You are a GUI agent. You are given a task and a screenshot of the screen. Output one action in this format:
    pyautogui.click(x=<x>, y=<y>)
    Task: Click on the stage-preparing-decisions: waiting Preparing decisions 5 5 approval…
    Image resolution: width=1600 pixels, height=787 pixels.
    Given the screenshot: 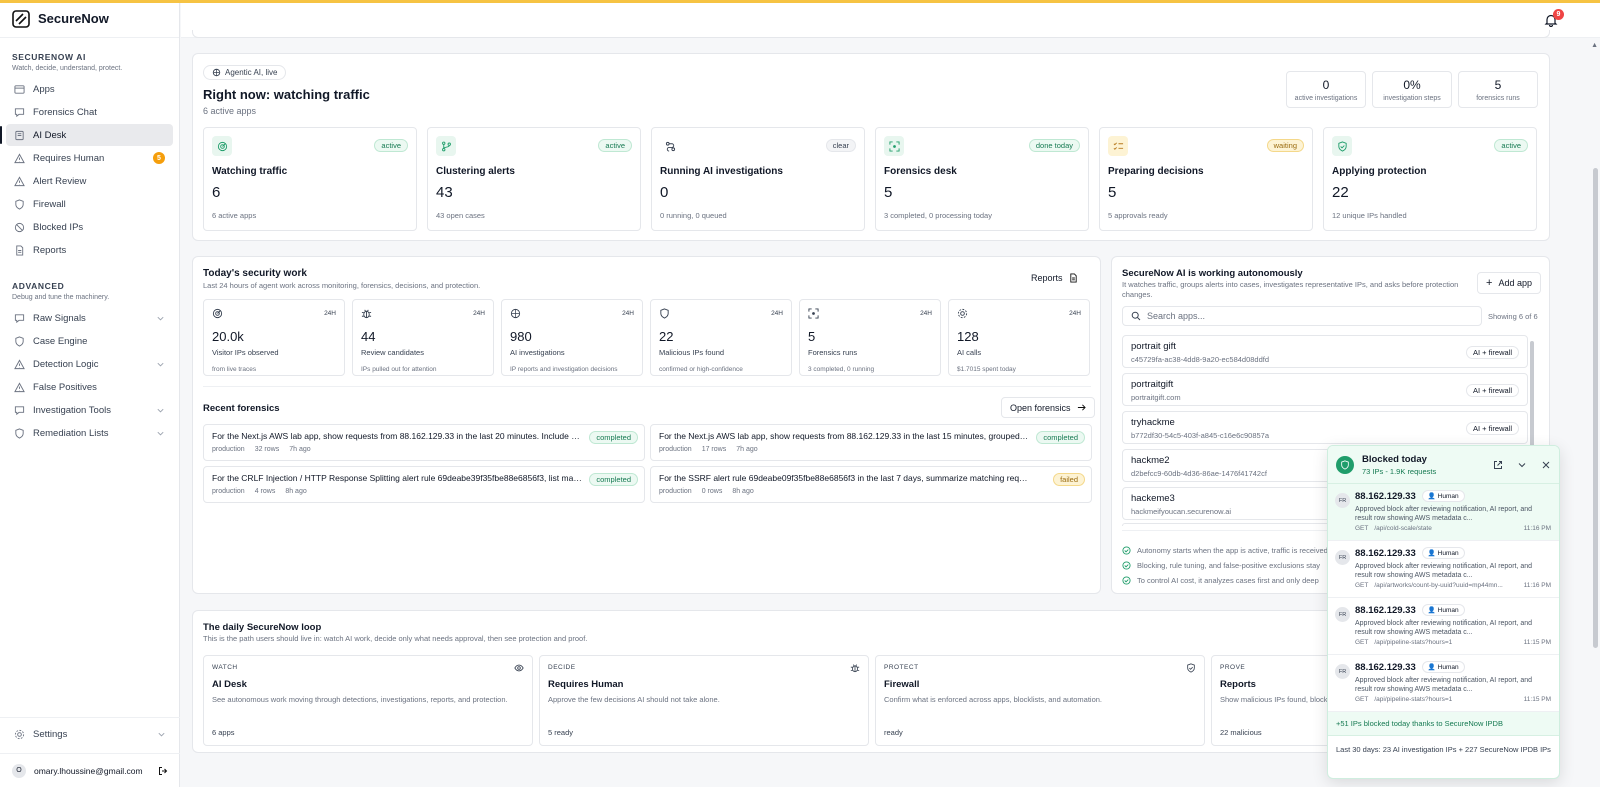 What is the action you would take?
    pyautogui.click(x=1206, y=179)
    